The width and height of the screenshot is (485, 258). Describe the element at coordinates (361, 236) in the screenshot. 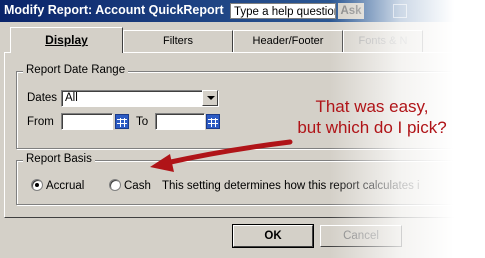

I see `cancel-button: Cancel` at that location.